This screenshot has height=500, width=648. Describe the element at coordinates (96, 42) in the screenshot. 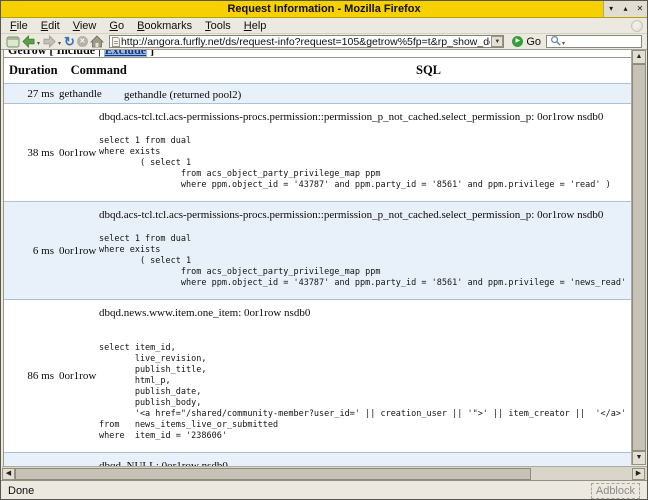

I see `home-button` at that location.